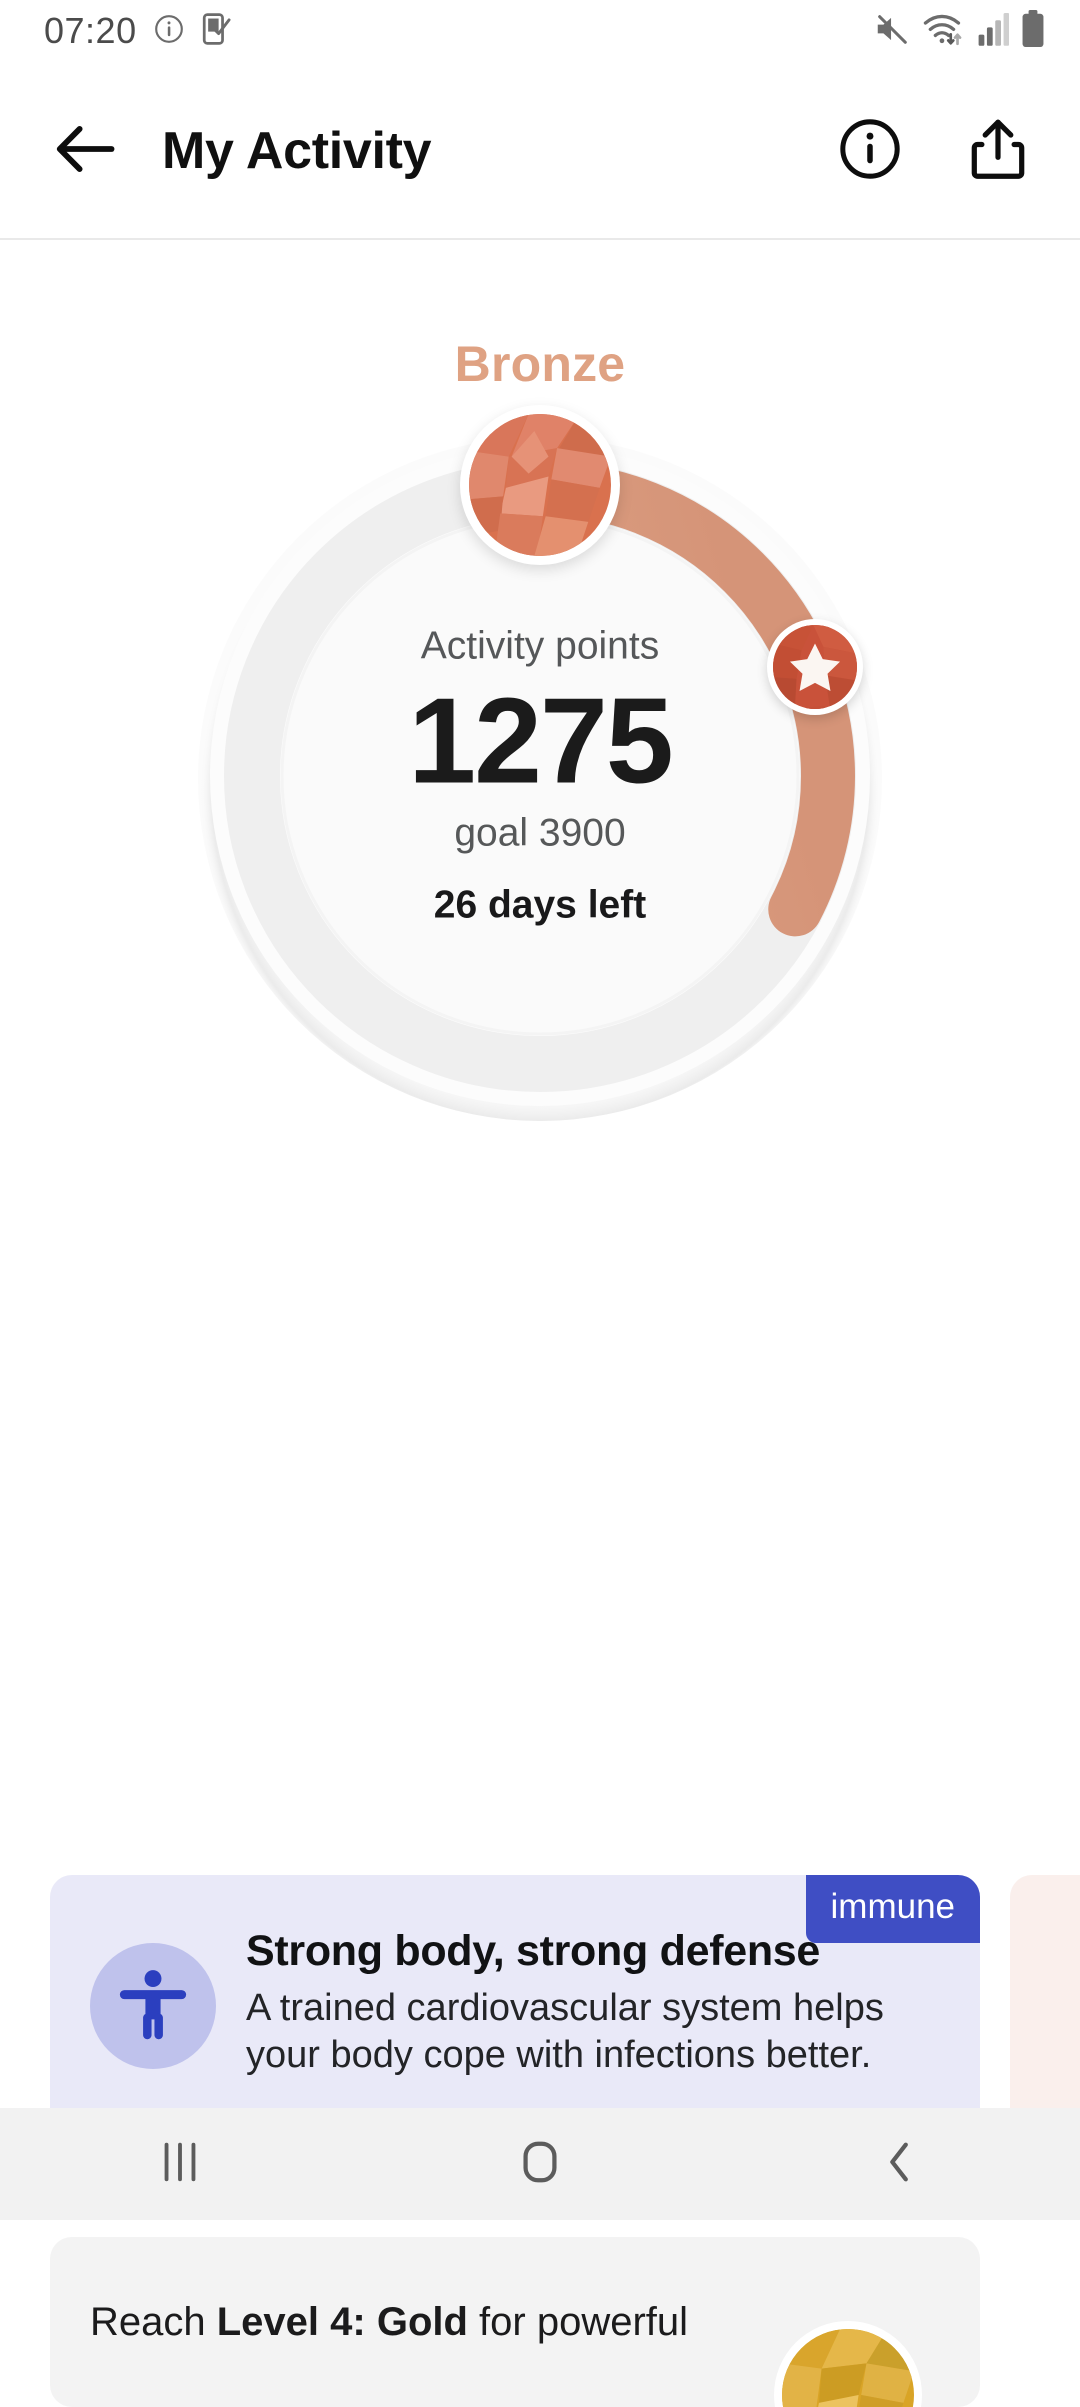 This screenshot has height=2407, width=1080. Describe the element at coordinates (153, 2006) in the screenshot. I see `accessibility-person-icon` at that location.